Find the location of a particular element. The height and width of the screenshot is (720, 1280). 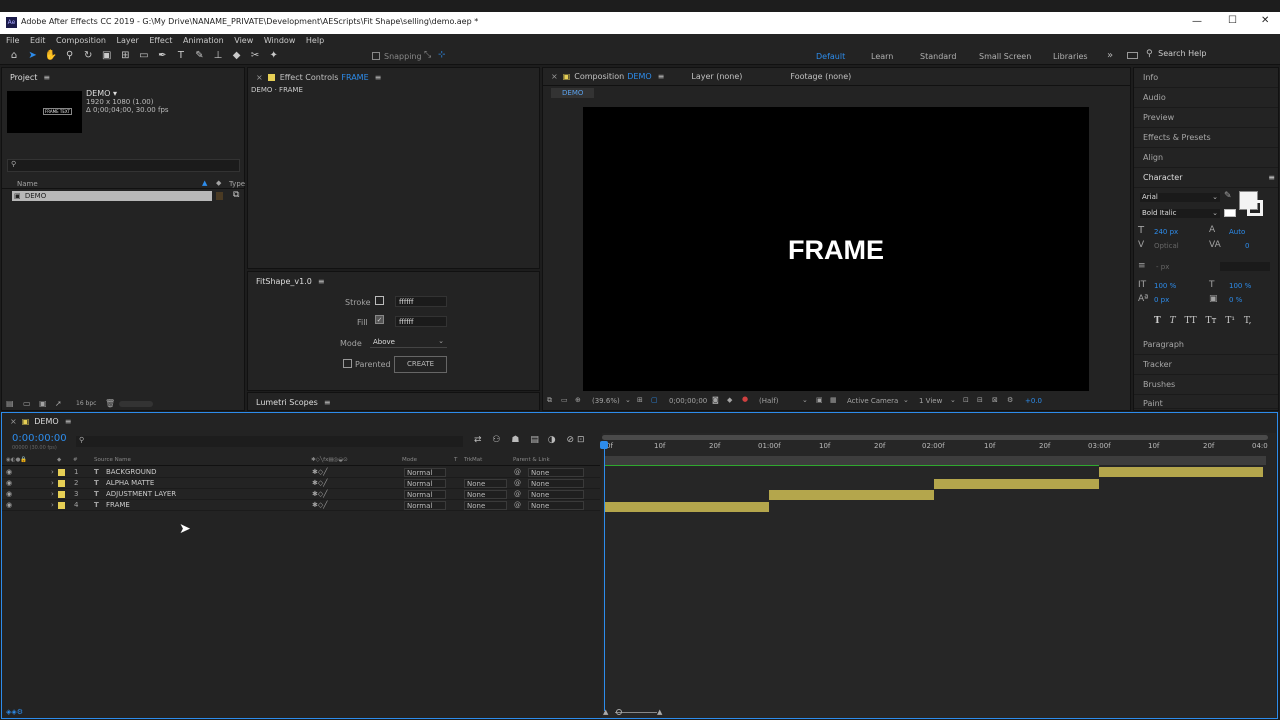

resolution-dropdown: (Half) is located at coordinates (768, 401).